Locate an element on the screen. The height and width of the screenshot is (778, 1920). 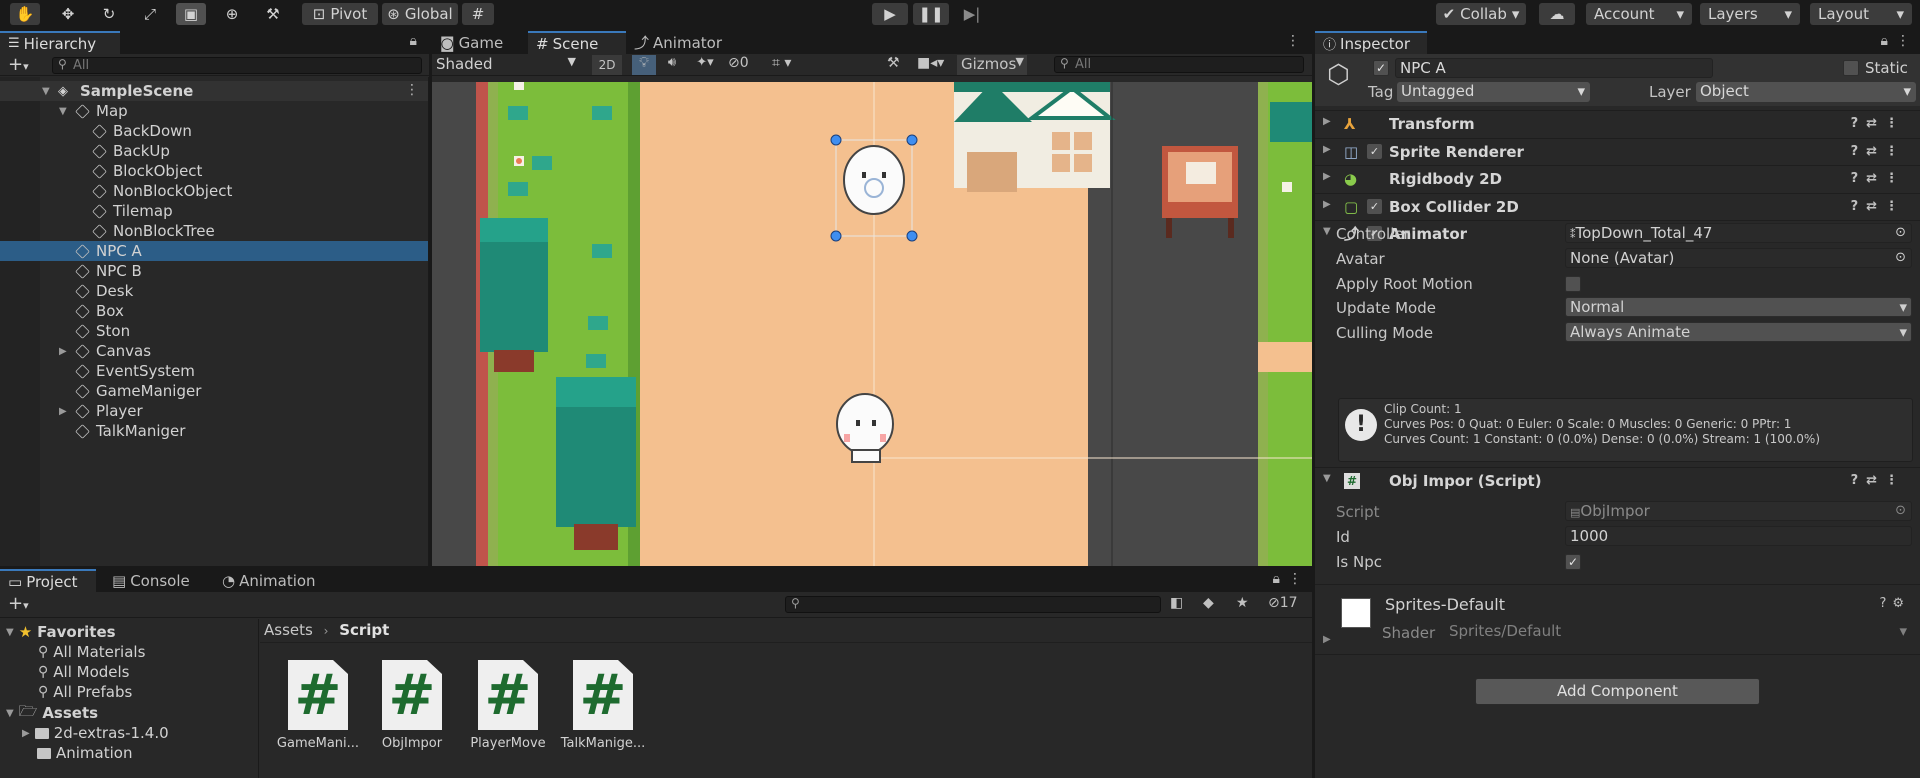
hand-tool-icon: ✋ is located at coordinates (25, 14).